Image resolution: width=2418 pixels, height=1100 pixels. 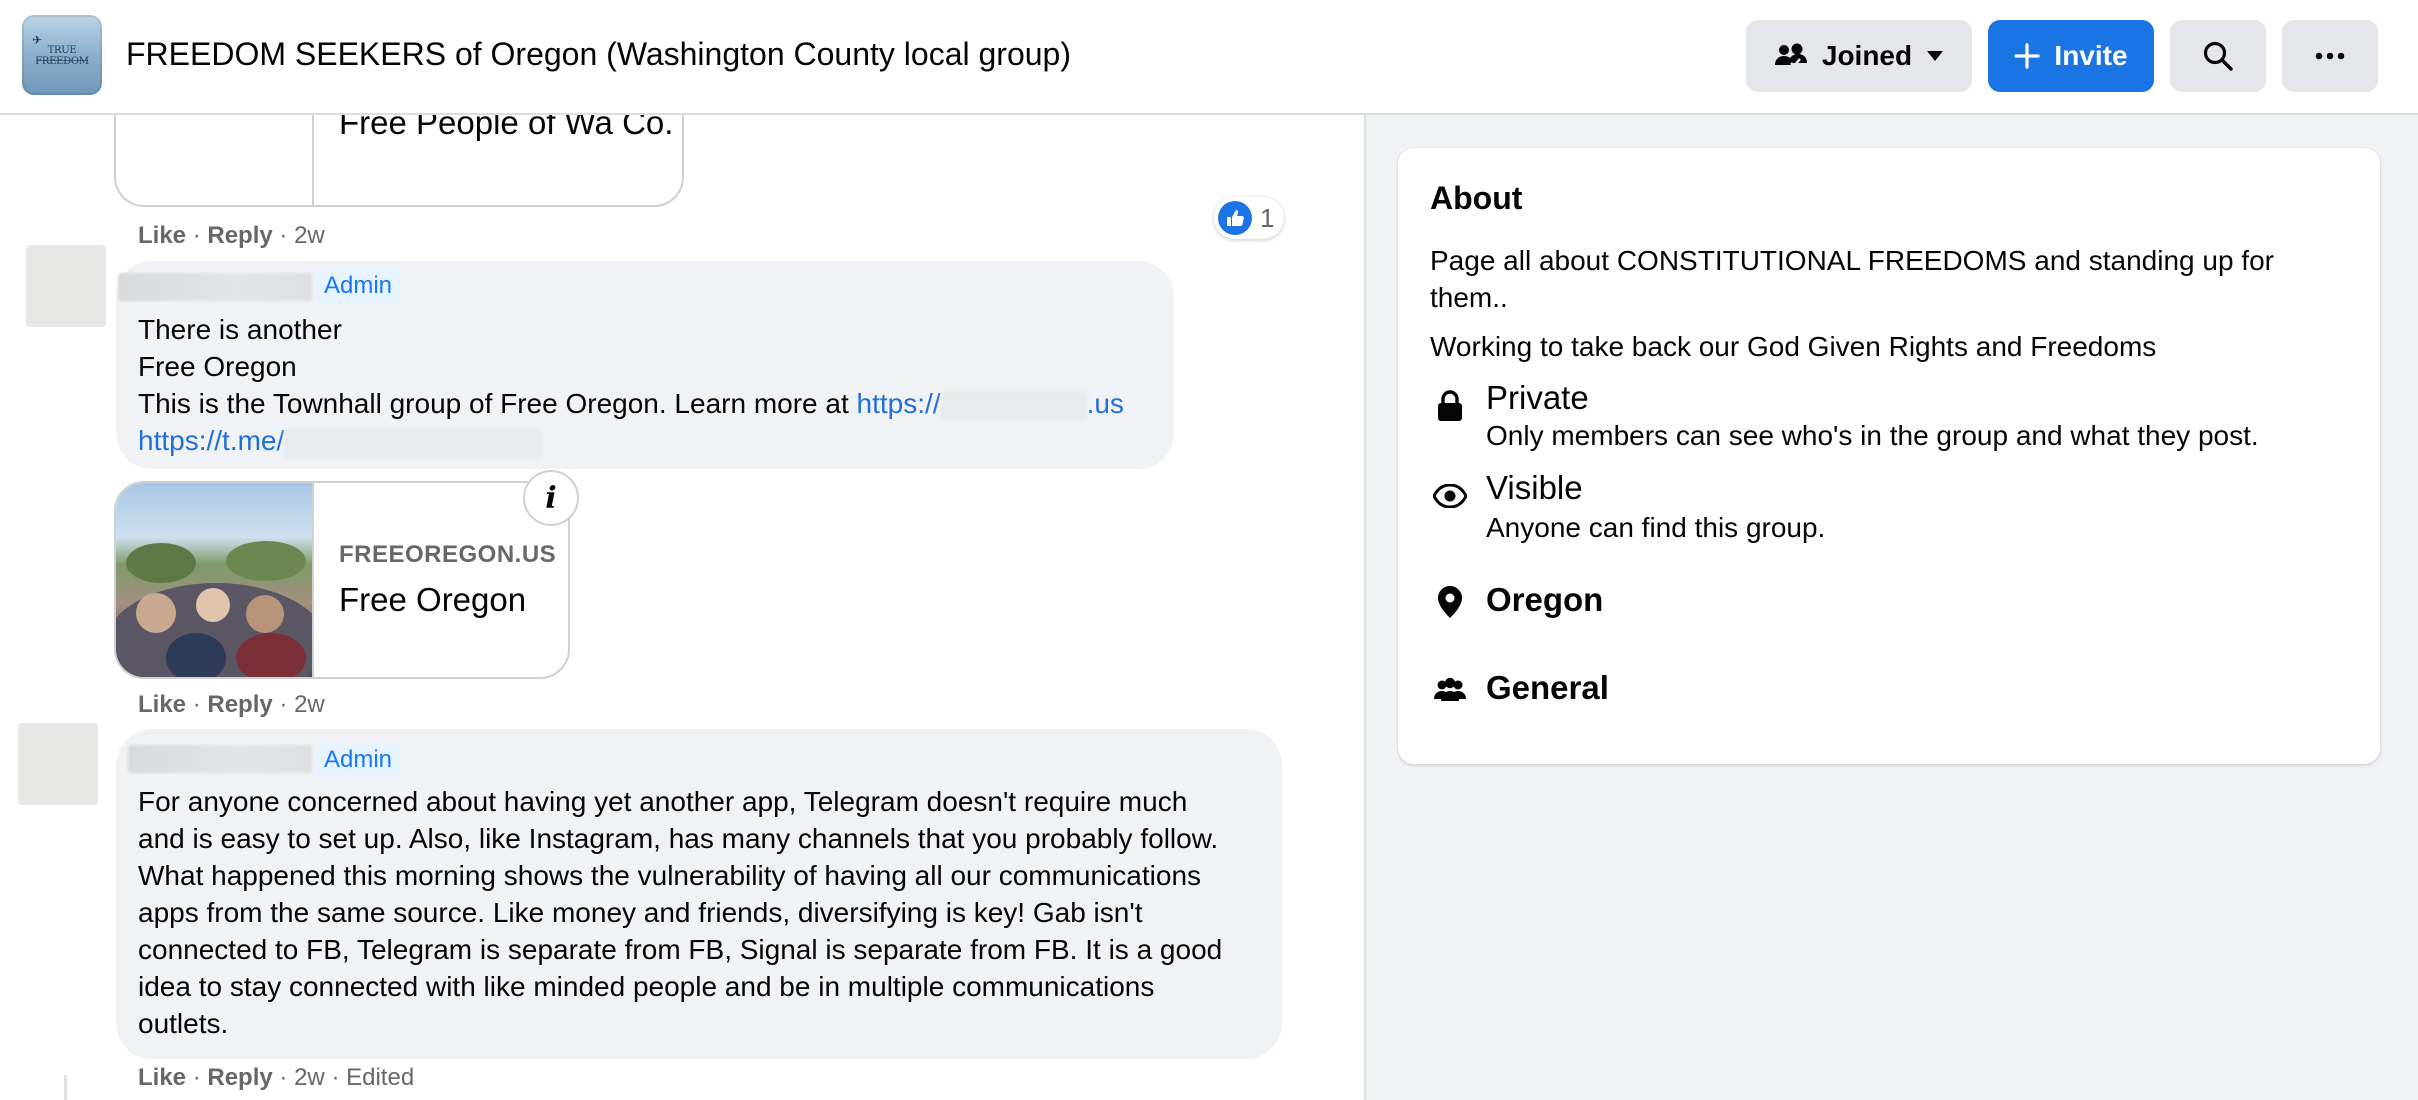 What do you see at coordinates (1450, 496) in the screenshot?
I see `eye-icon` at bounding box center [1450, 496].